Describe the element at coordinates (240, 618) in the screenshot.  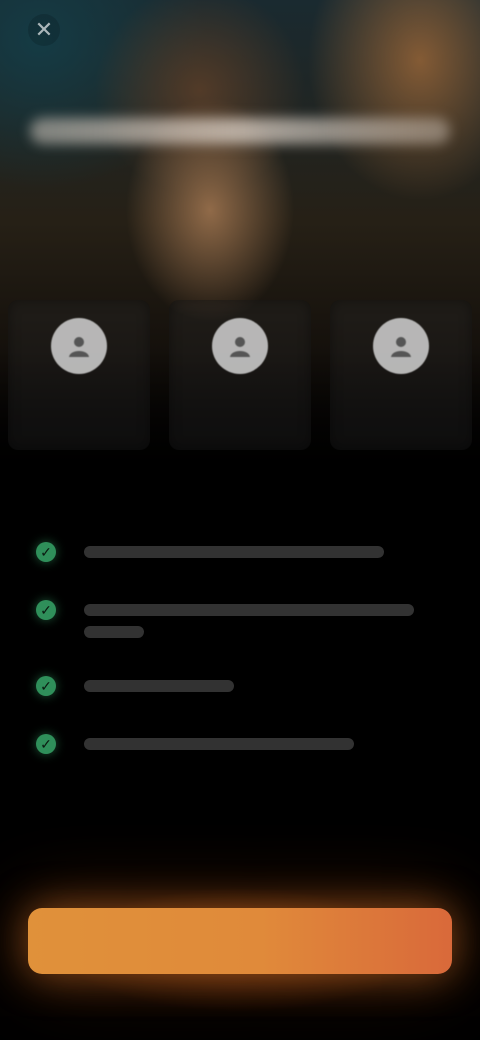
I see `feature-item-2: ✓` at that location.